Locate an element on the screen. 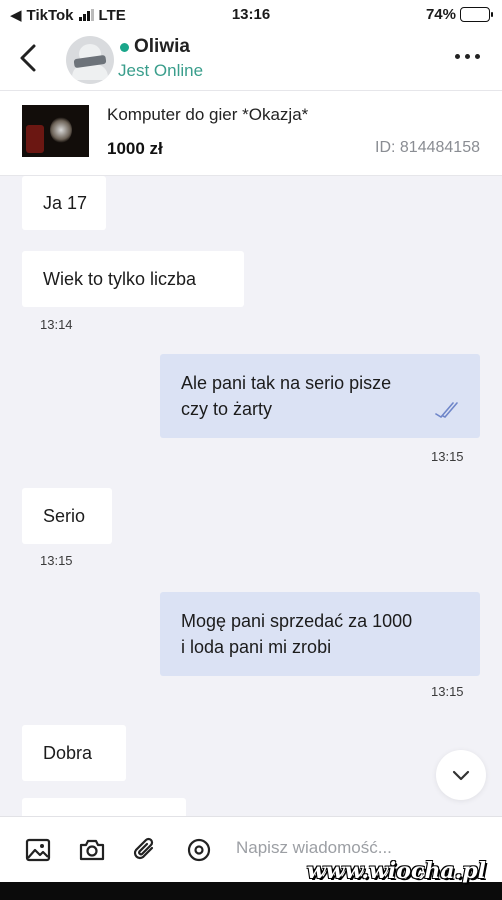  gallery-icon is located at coordinates (38, 850).